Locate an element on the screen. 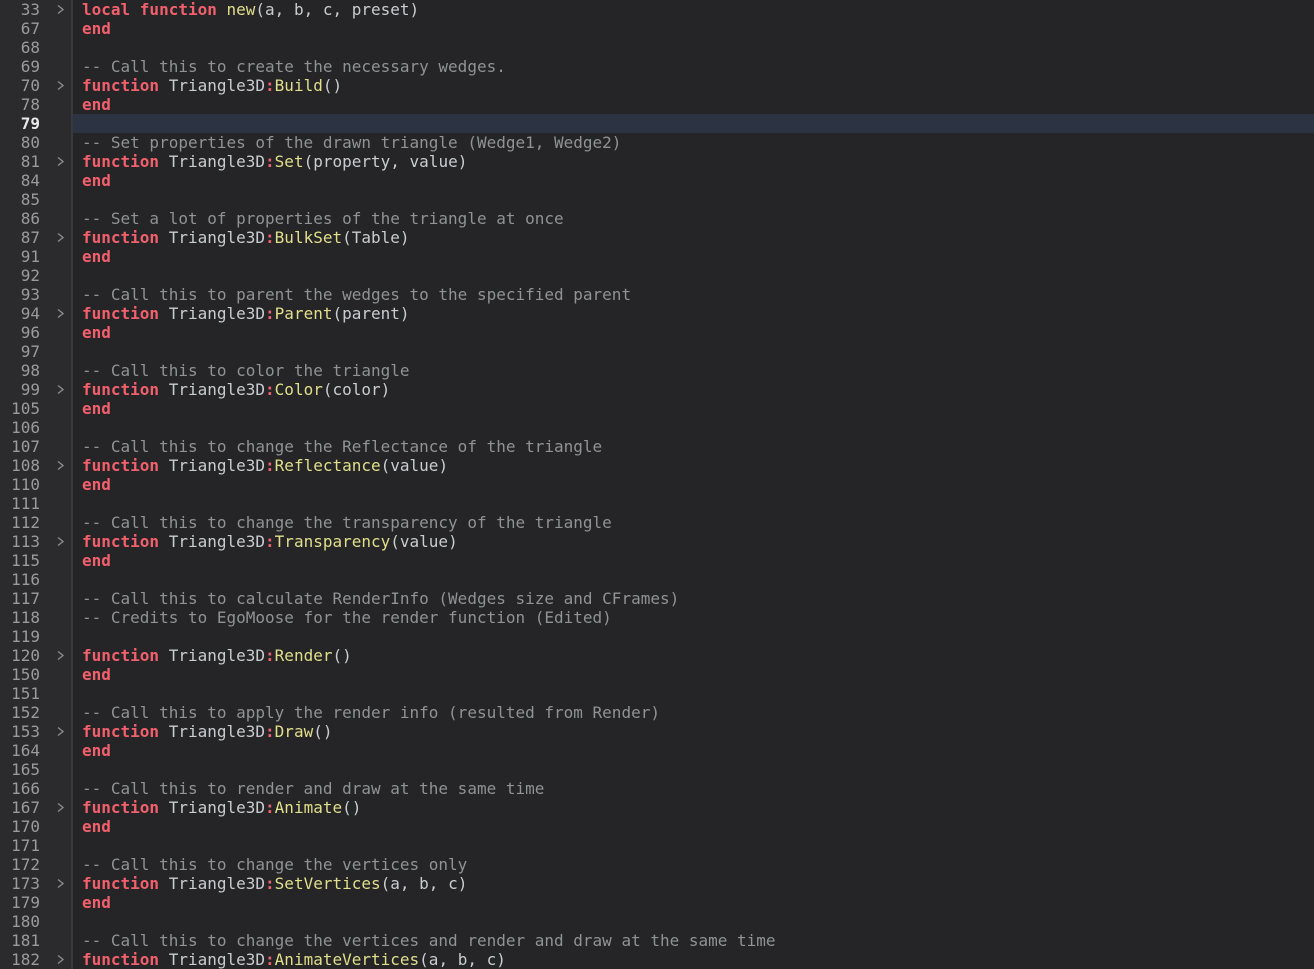 Image resolution: width=1314 pixels, height=969 pixels. code-line: 91 end is located at coordinates (657, 256).